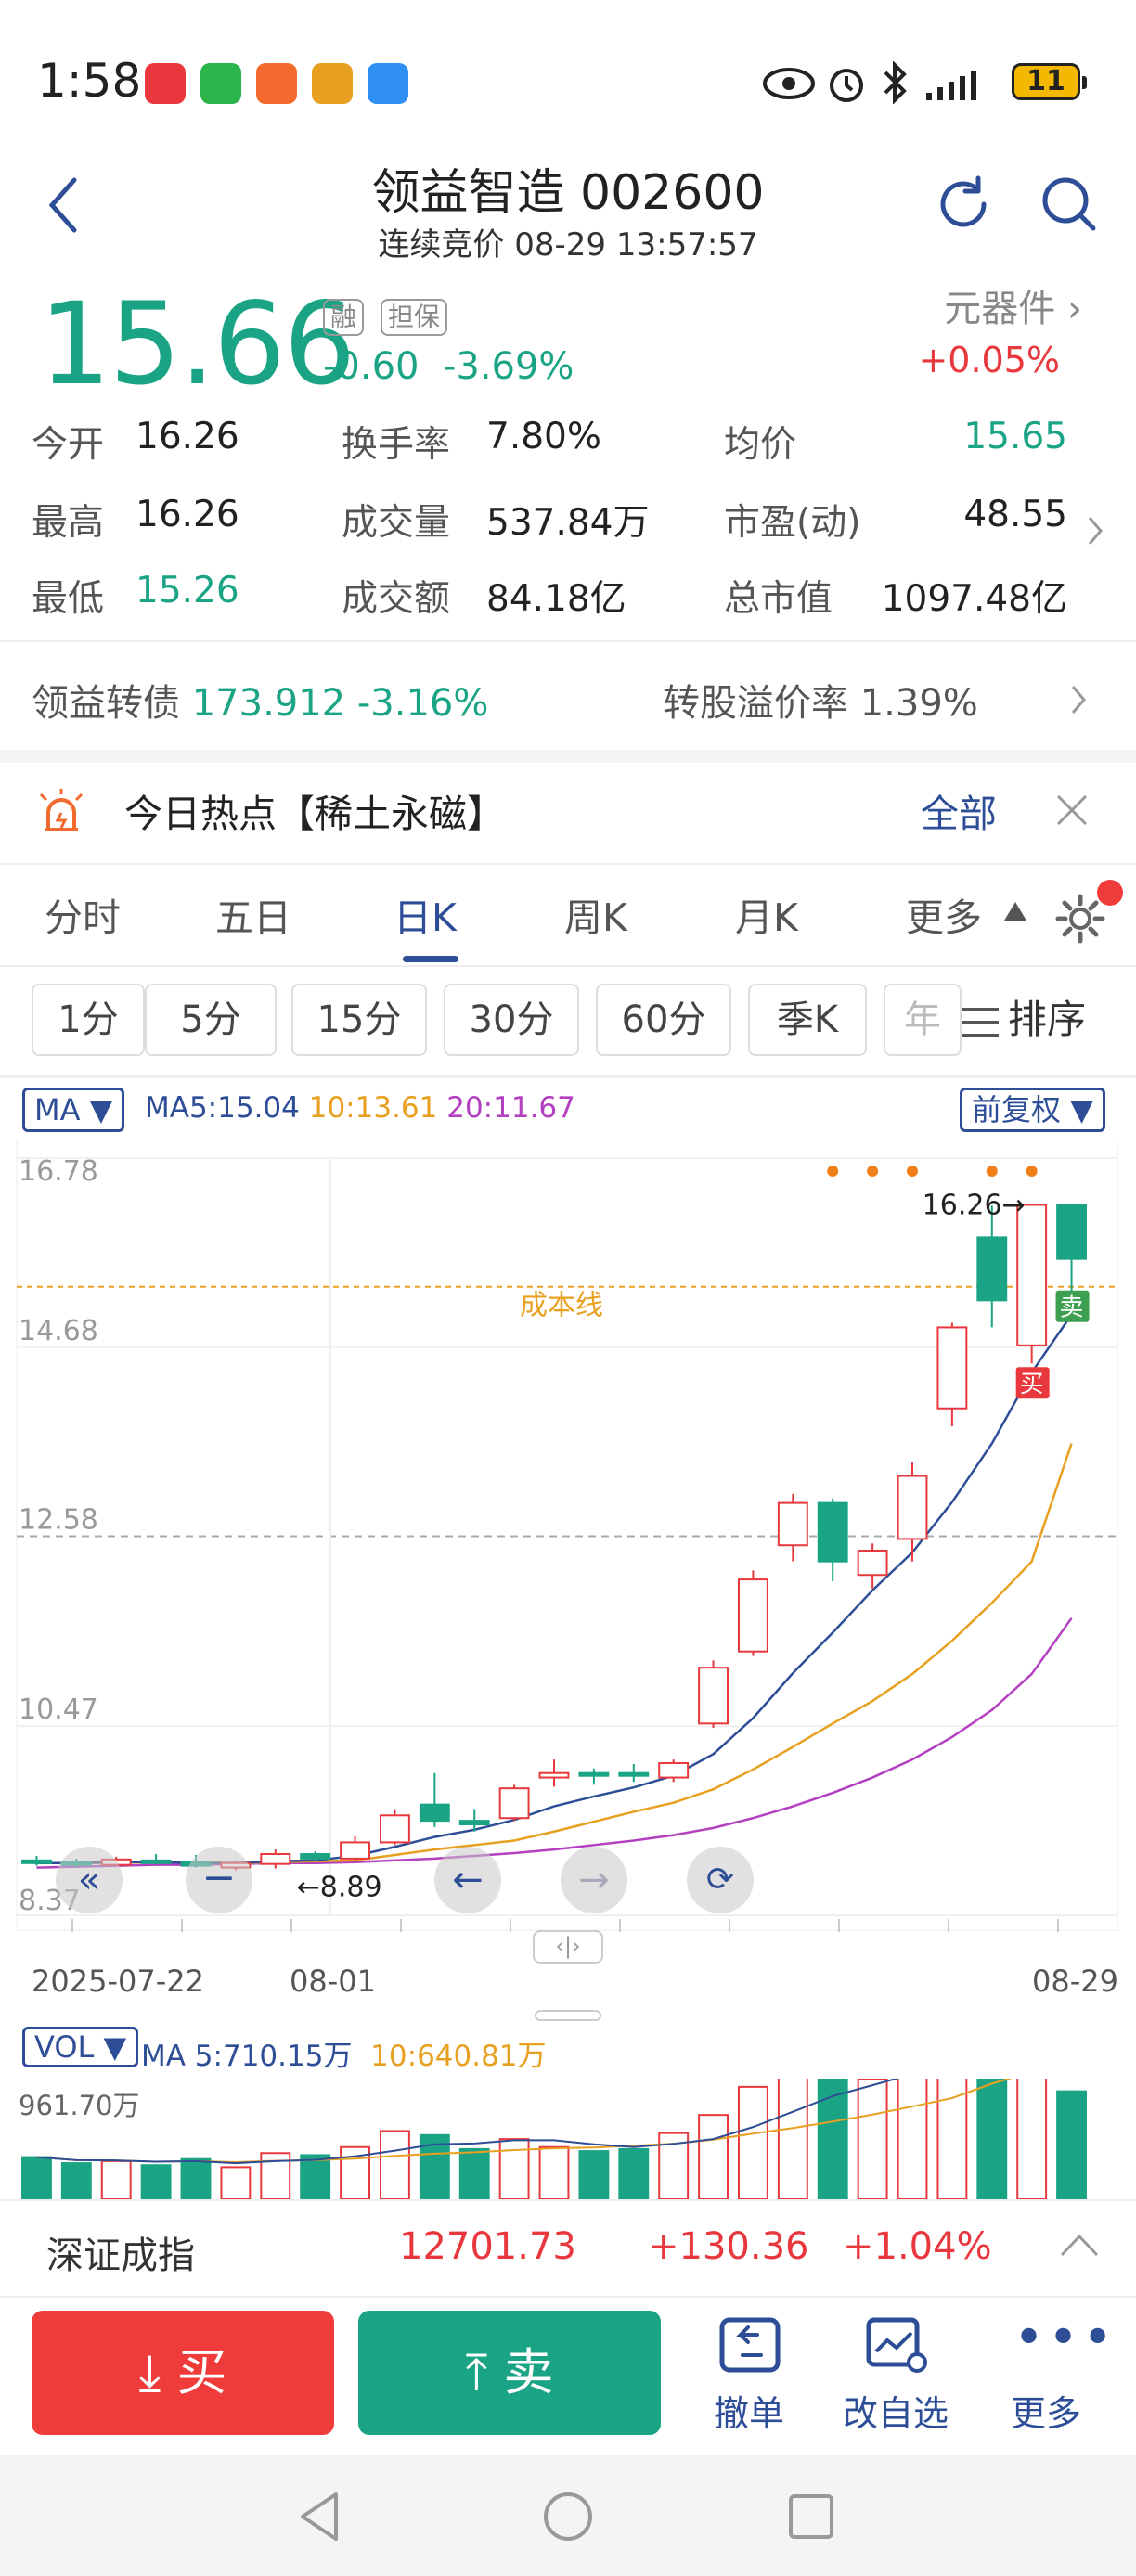 Image resolution: width=1136 pixels, height=2576 pixels. What do you see at coordinates (595, 914) in the screenshot?
I see `tab-3: 周K` at bounding box center [595, 914].